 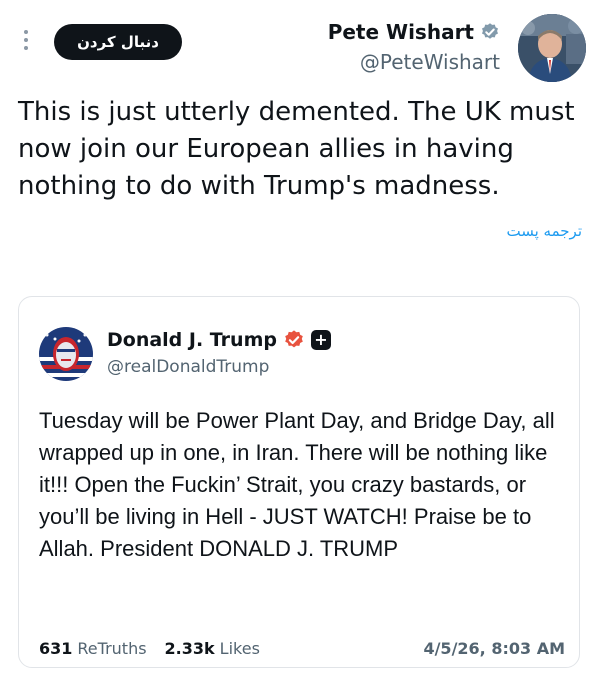 I want to click on plus-badge-icon: +, so click(x=320, y=340).